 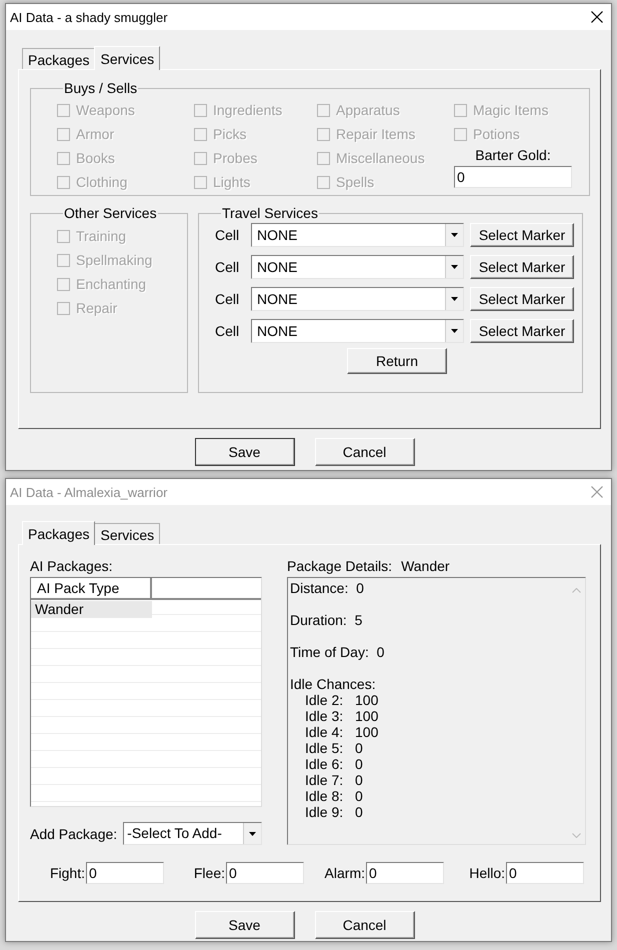 What do you see at coordinates (513, 155) in the screenshot?
I see `field-label: Barter Gold:` at bounding box center [513, 155].